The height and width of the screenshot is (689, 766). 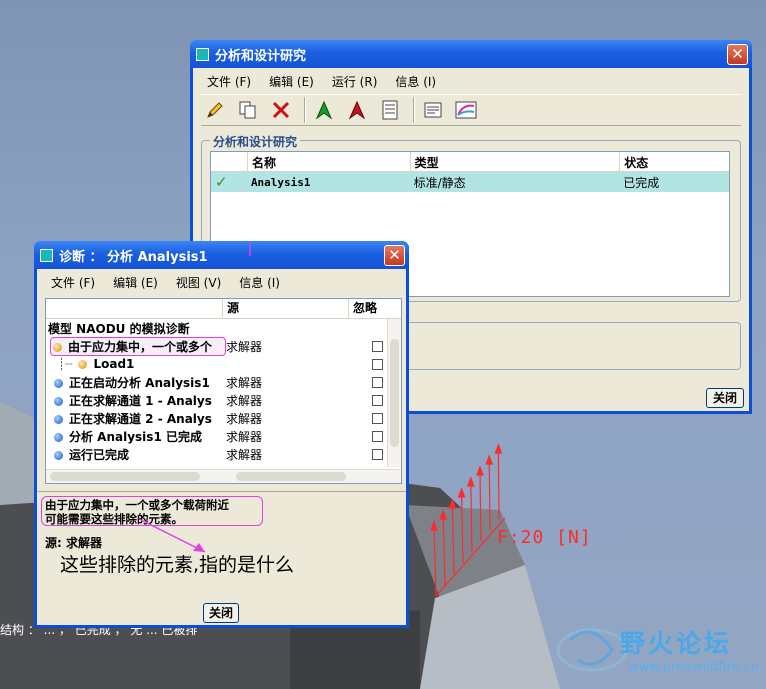 What do you see at coordinates (177, 565) in the screenshot?
I see `annotation-question: 这些排除的元素,指的是什么` at bounding box center [177, 565].